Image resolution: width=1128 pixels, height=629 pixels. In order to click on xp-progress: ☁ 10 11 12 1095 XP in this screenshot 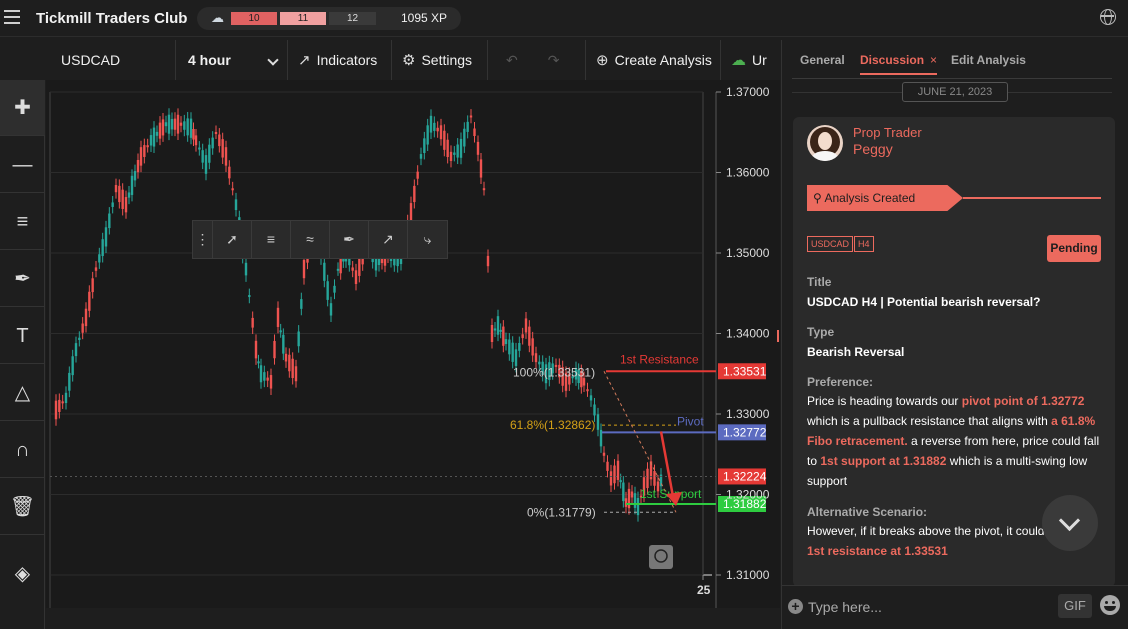, I will do `click(329, 18)`.